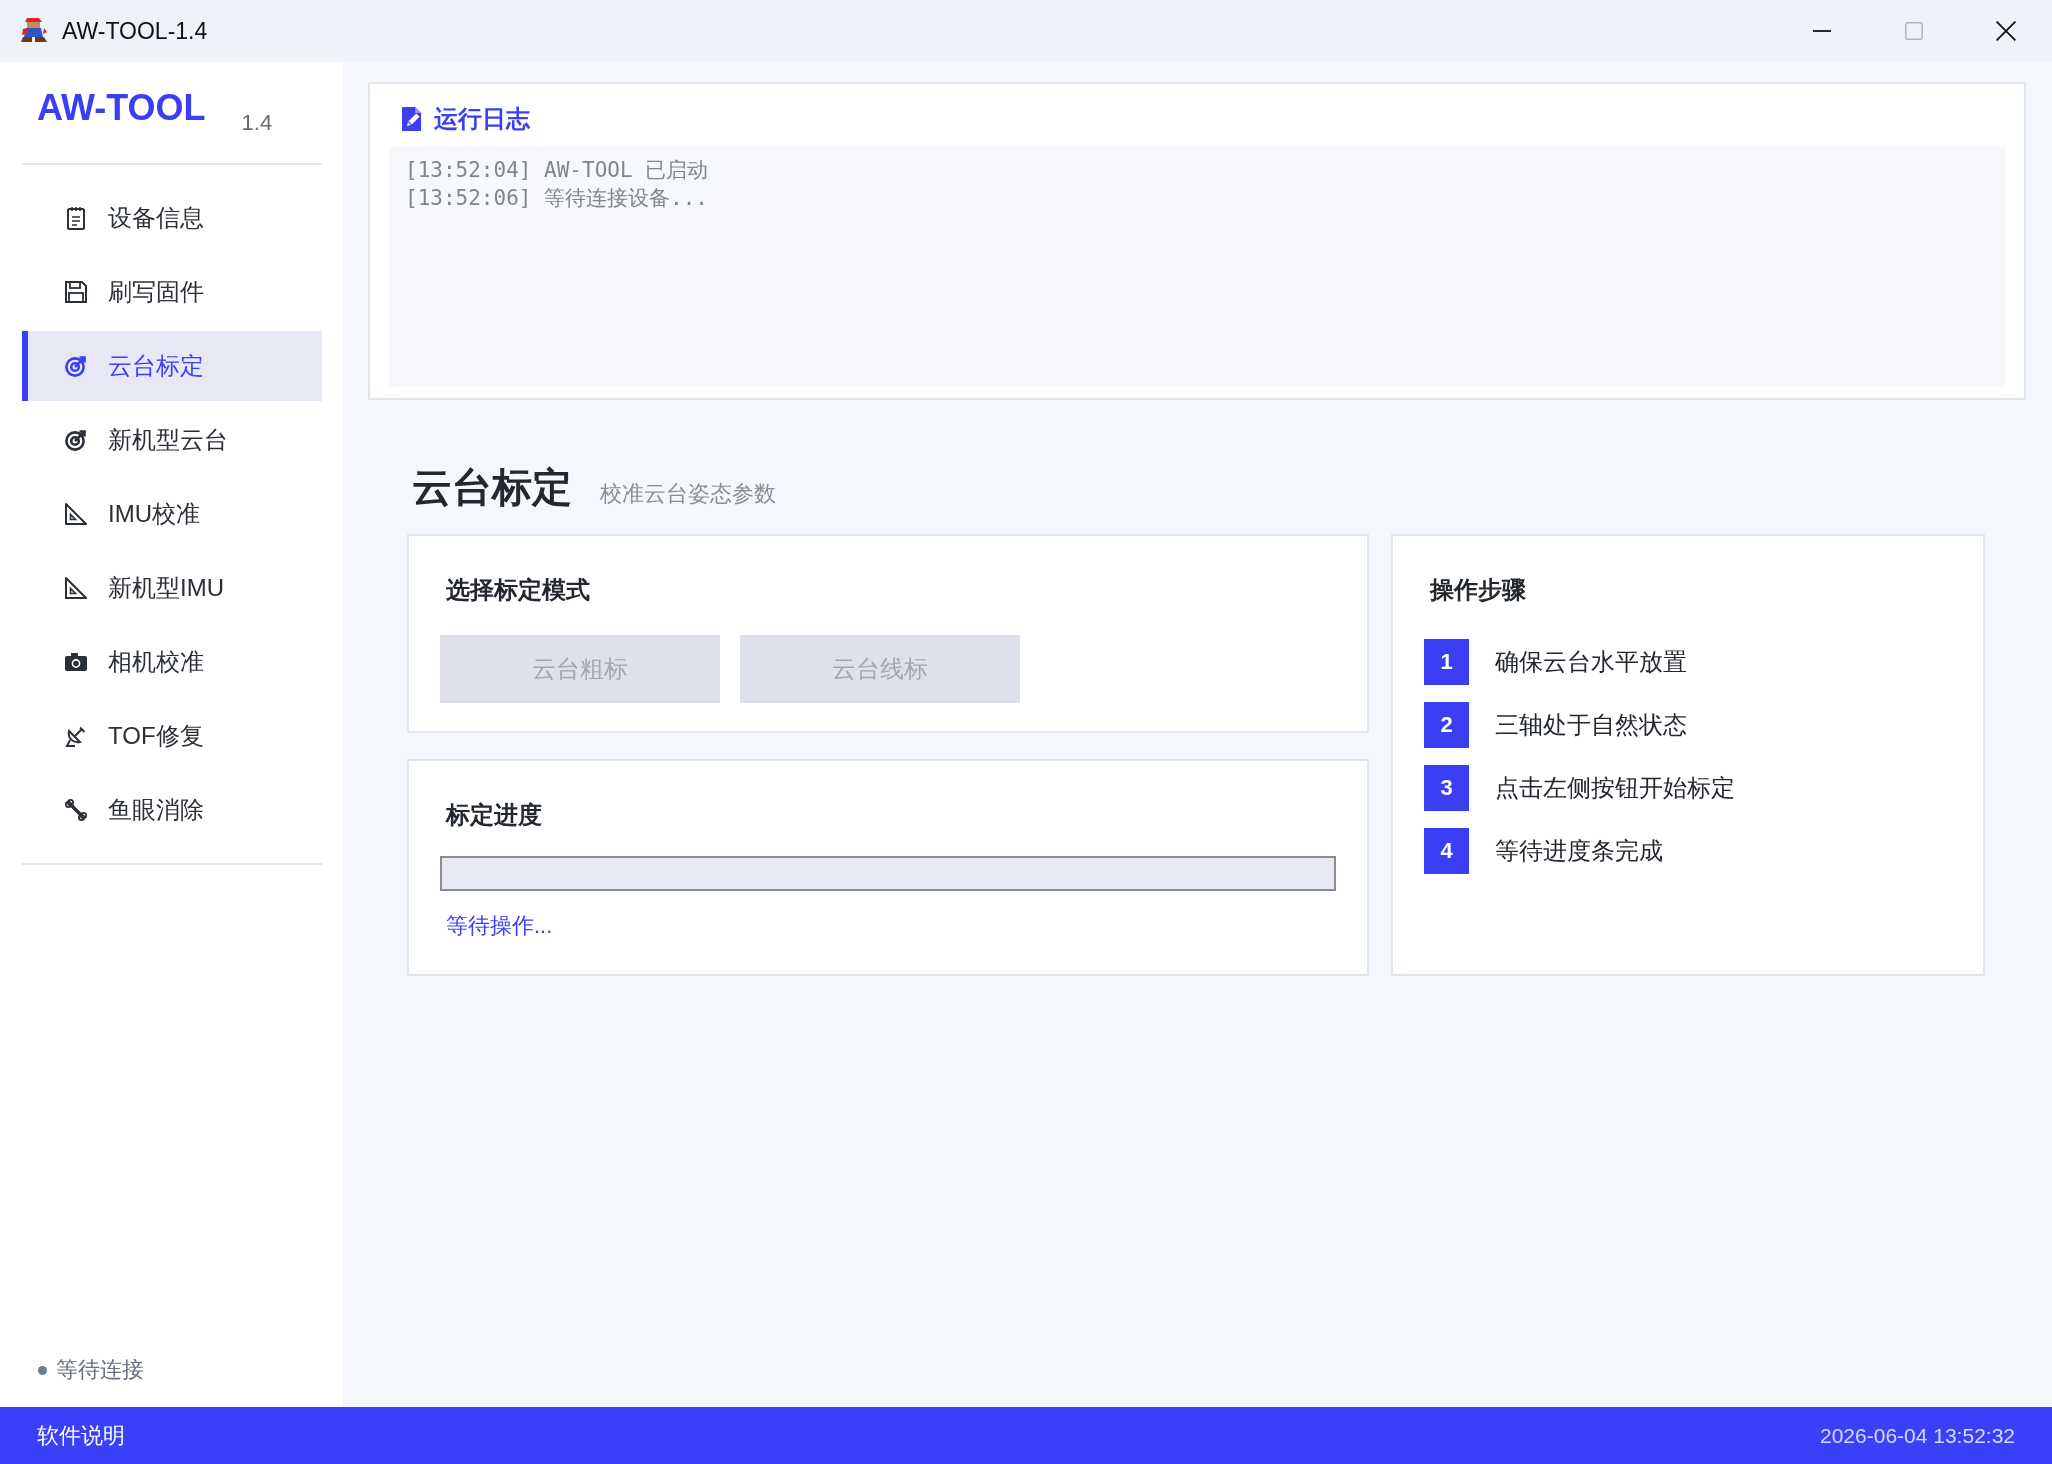 This screenshot has width=2052, height=1464. What do you see at coordinates (172, 810) in the screenshot?
I see `sidebar-item: 鱼眼消除` at bounding box center [172, 810].